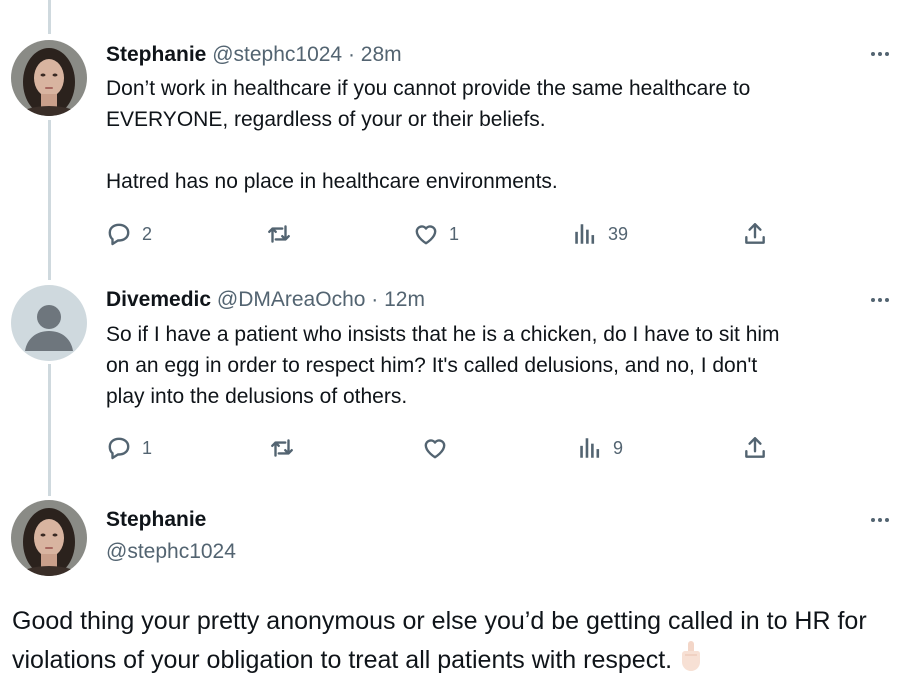 The height and width of the screenshot is (689, 907). What do you see at coordinates (398, 299) in the screenshot?
I see `timestamp: · 12m` at bounding box center [398, 299].